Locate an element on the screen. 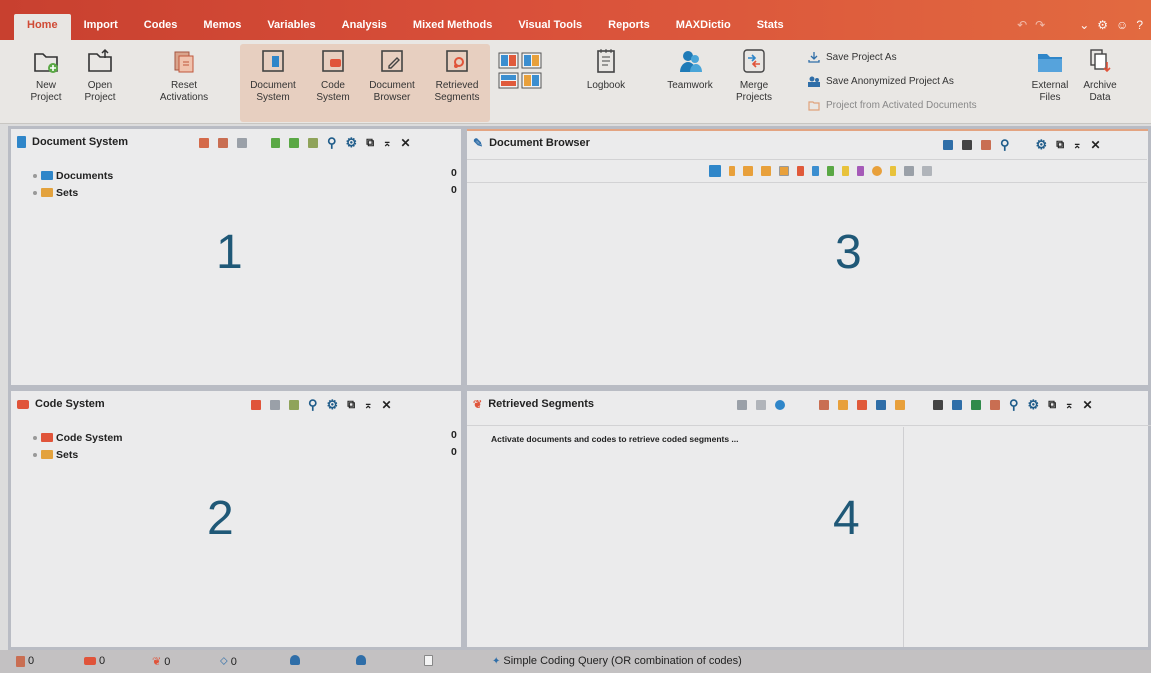 The width and height of the screenshot is (1151, 673). status-codes: 0 is located at coordinates (94, 661).